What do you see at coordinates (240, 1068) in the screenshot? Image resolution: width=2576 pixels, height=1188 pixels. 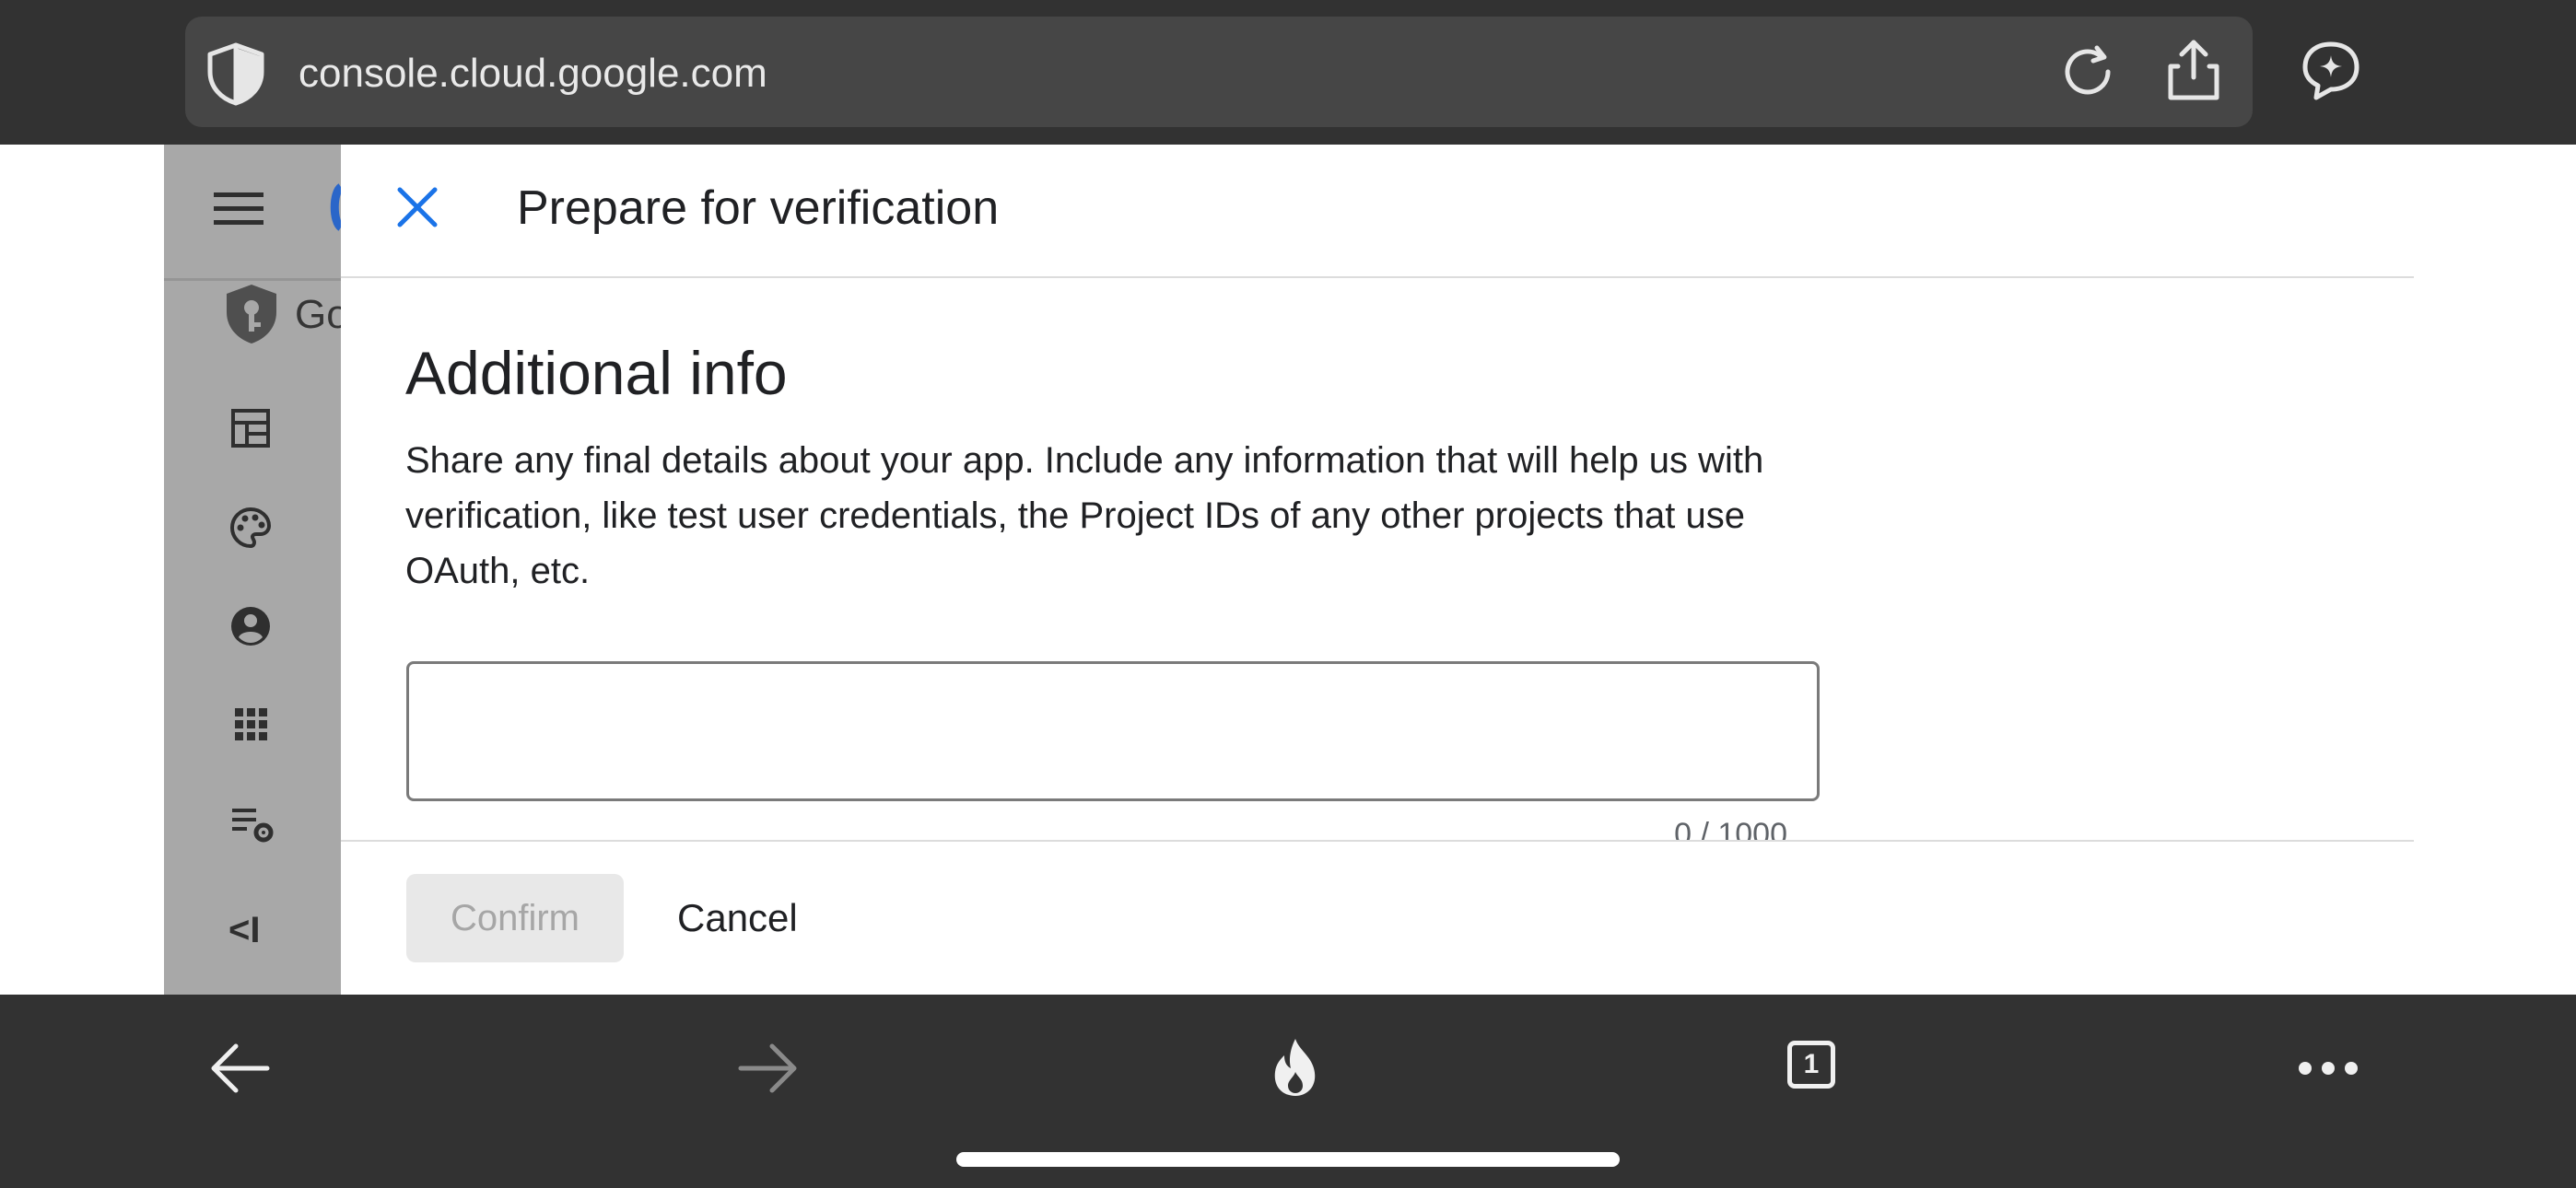 I see `back-arrow-icon` at bounding box center [240, 1068].